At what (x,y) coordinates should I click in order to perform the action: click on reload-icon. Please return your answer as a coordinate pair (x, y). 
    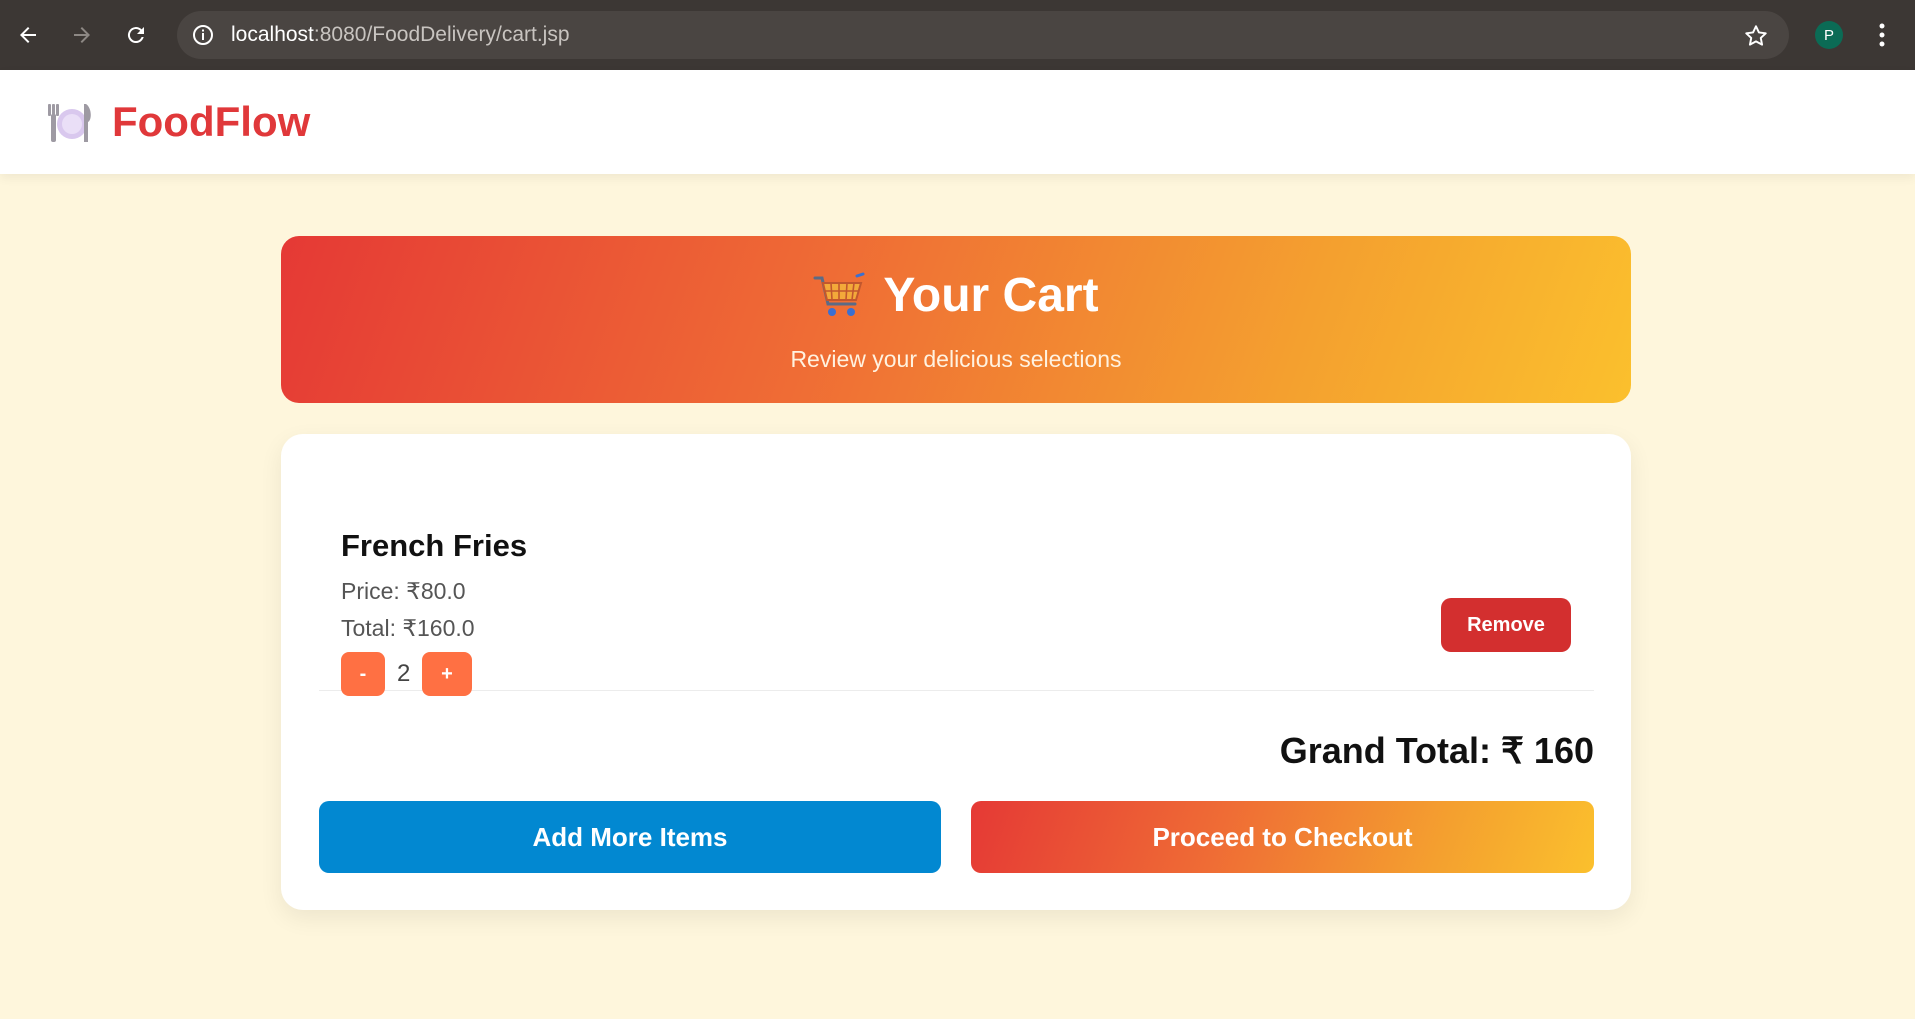
    Looking at the image, I should click on (135, 35).